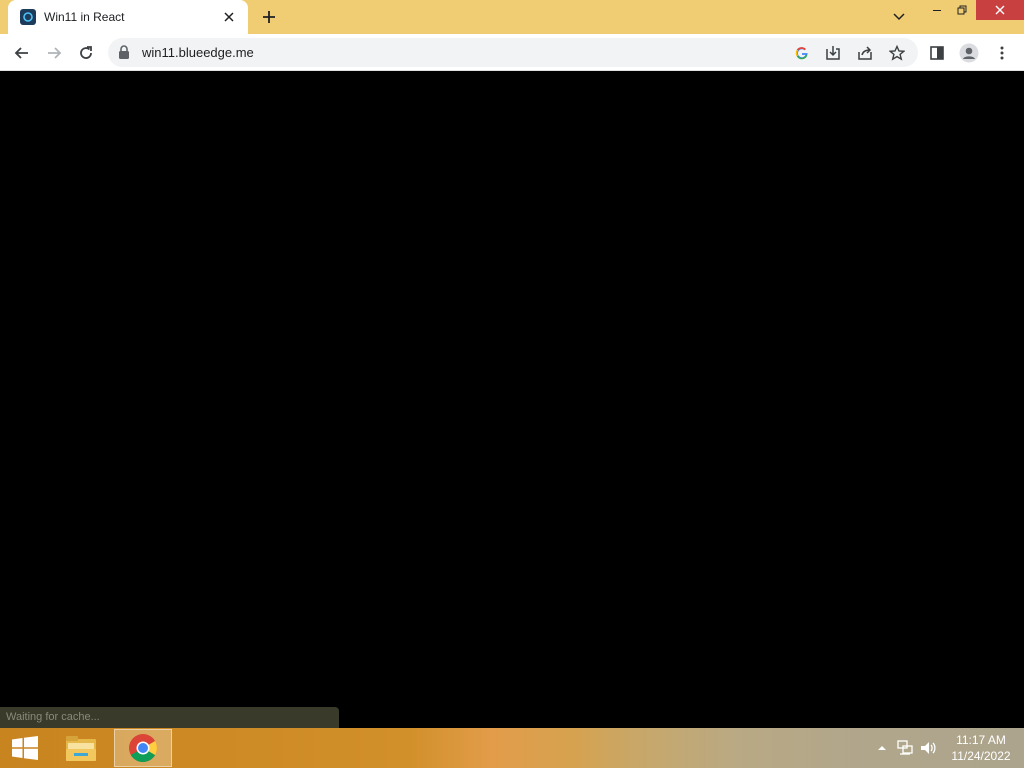  Describe the element at coordinates (512, 17) in the screenshot. I see `browser-titlebar: Win11 in React` at that location.